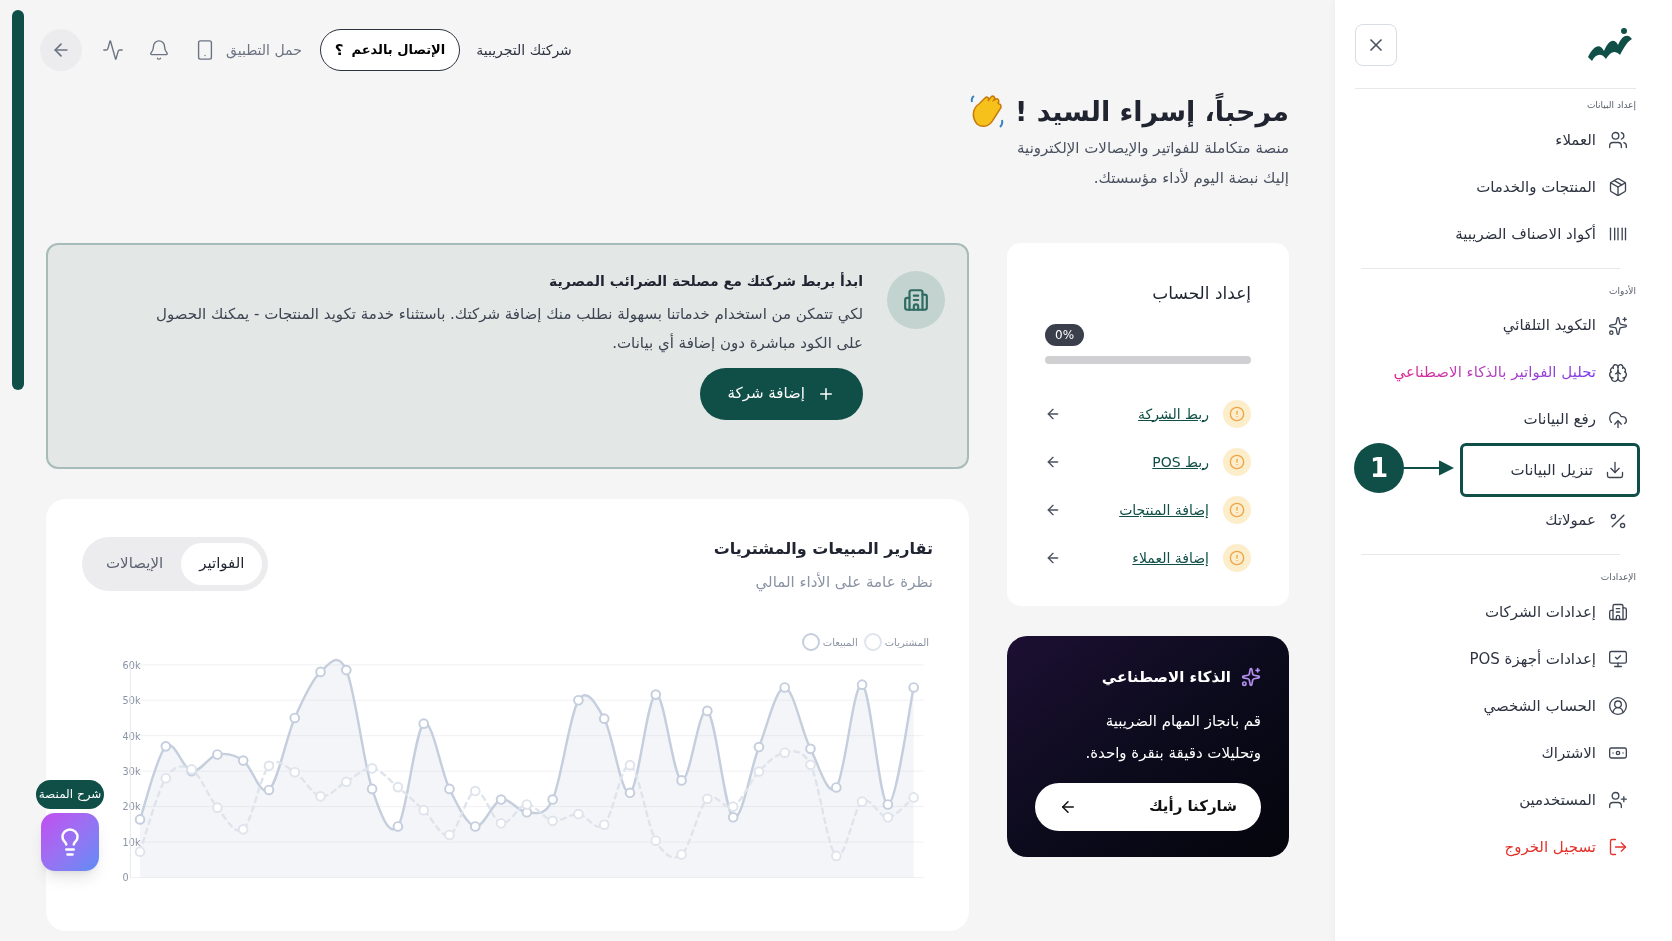  I want to click on company-name: شركتك التجريبية, so click(524, 50).